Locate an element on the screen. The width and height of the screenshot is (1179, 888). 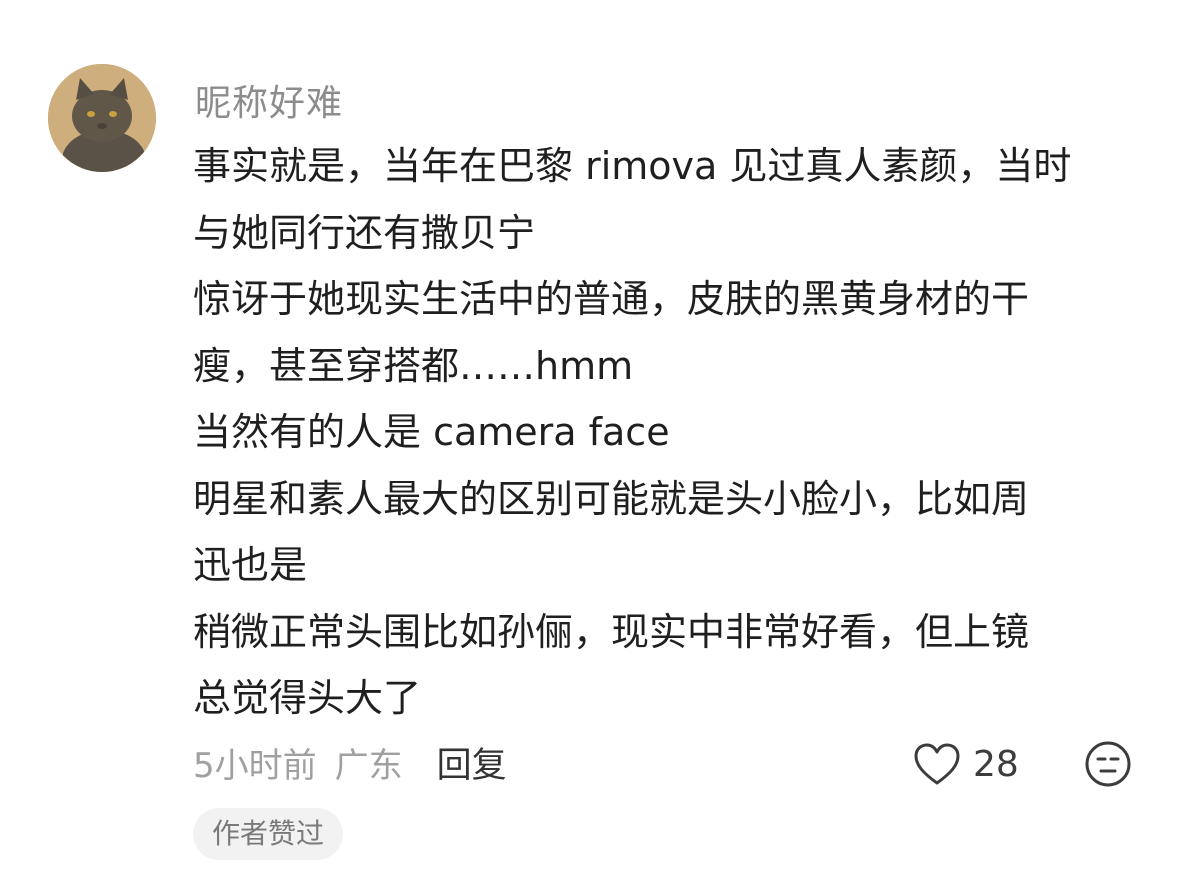
comment-line: 总觉得头大了 is located at coordinates (307, 698).